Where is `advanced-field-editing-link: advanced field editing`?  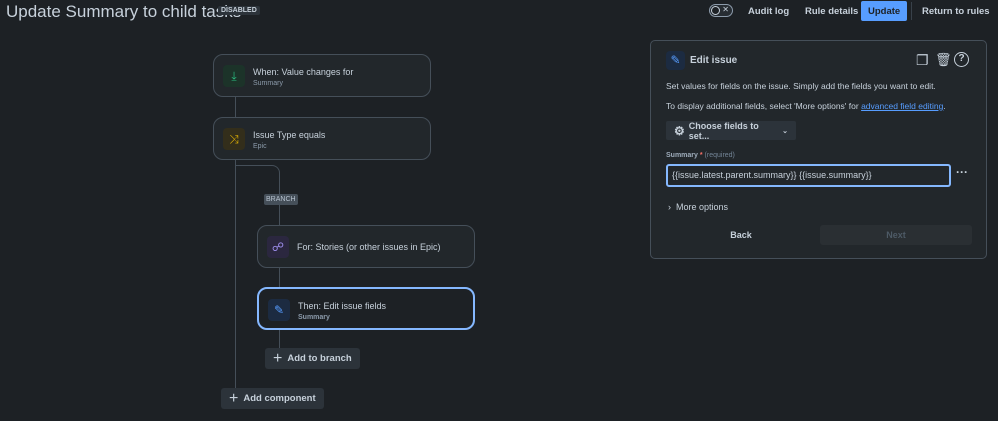 advanced-field-editing-link: advanced field editing is located at coordinates (902, 106).